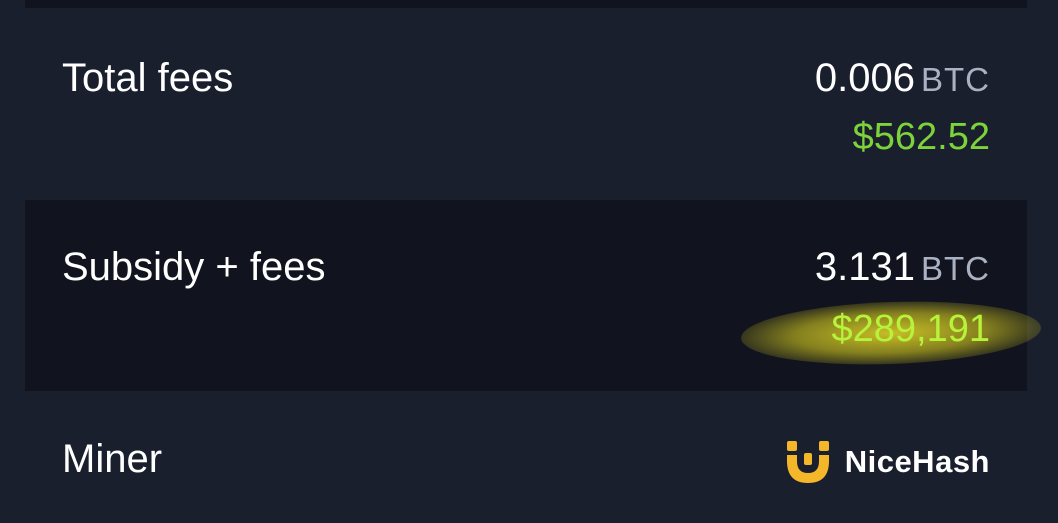 Image resolution: width=1058 pixels, height=523 pixels. What do you see at coordinates (917, 461) in the screenshot?
I see `miner-name: NiceHash` at bounding box center [917, 461].